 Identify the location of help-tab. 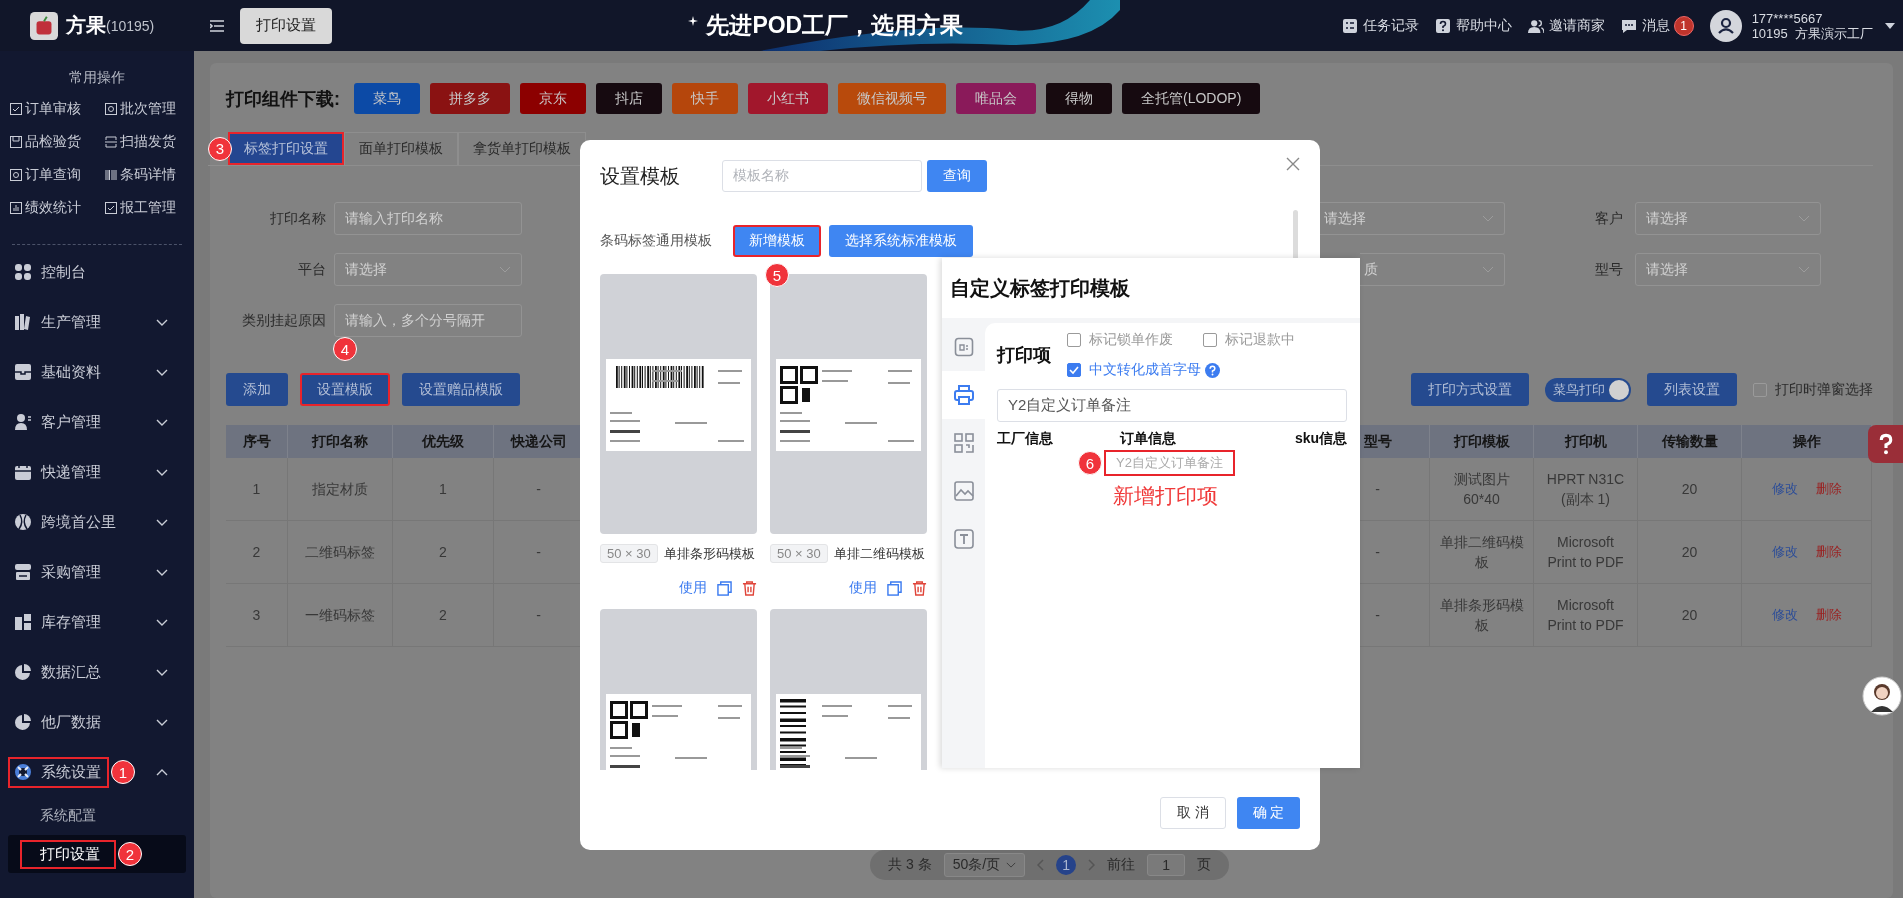
(1885, 444).